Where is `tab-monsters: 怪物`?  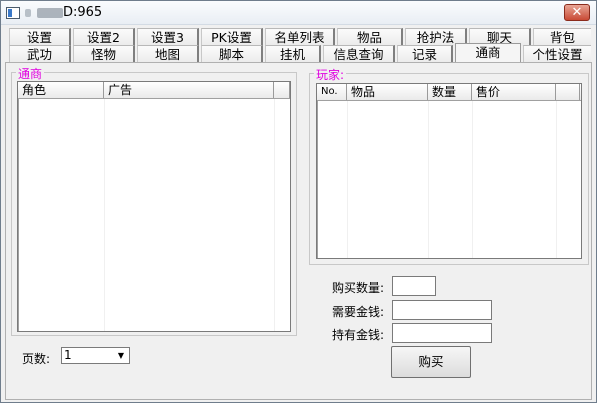
tab-monsters: 怪物 is located at coordinates (104, 54).